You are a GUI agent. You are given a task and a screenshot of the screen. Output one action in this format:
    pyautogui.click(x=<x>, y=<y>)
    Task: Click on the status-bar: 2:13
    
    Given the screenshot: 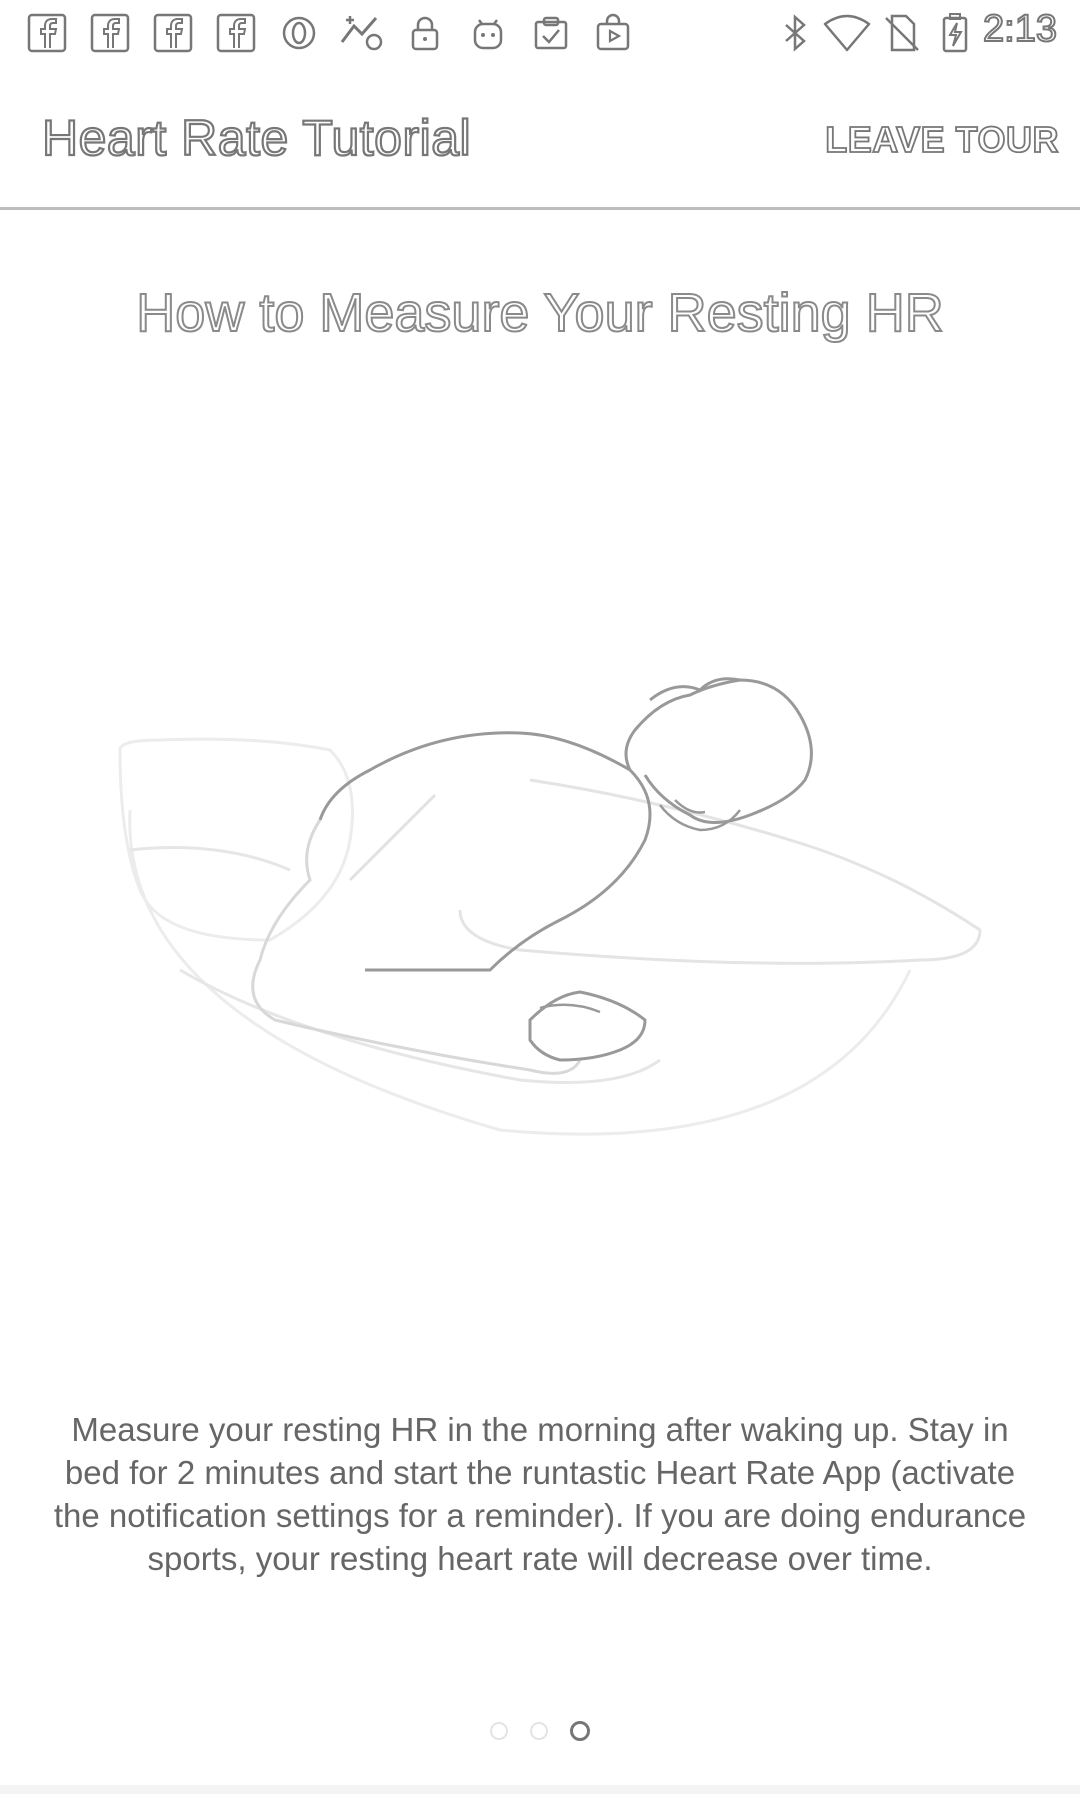 What is the action you would take?
    pyautogui.click(x=540, y=32)
    